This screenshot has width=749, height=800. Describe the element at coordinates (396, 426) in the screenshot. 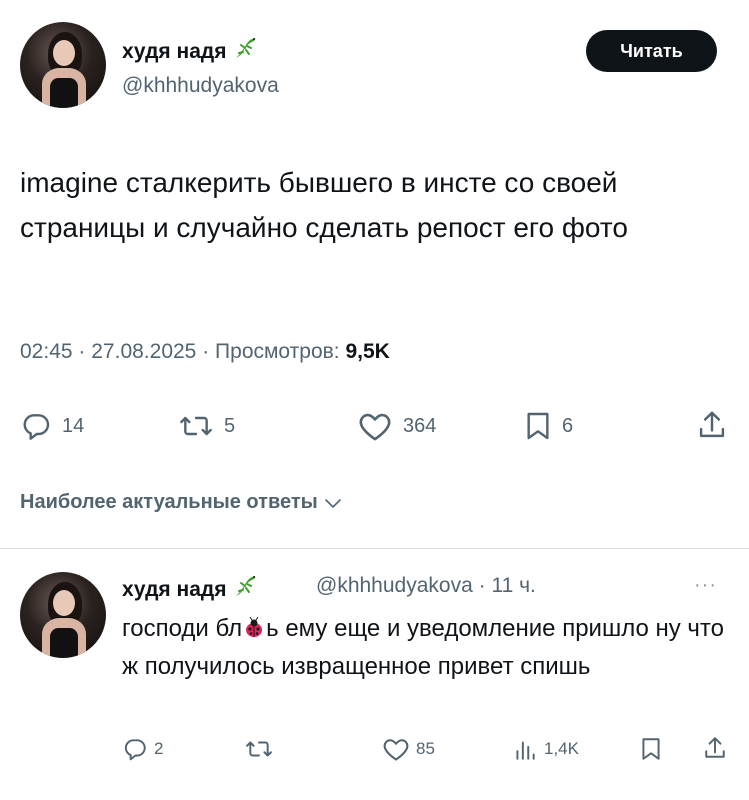

I see `like-button: 364` at that location.